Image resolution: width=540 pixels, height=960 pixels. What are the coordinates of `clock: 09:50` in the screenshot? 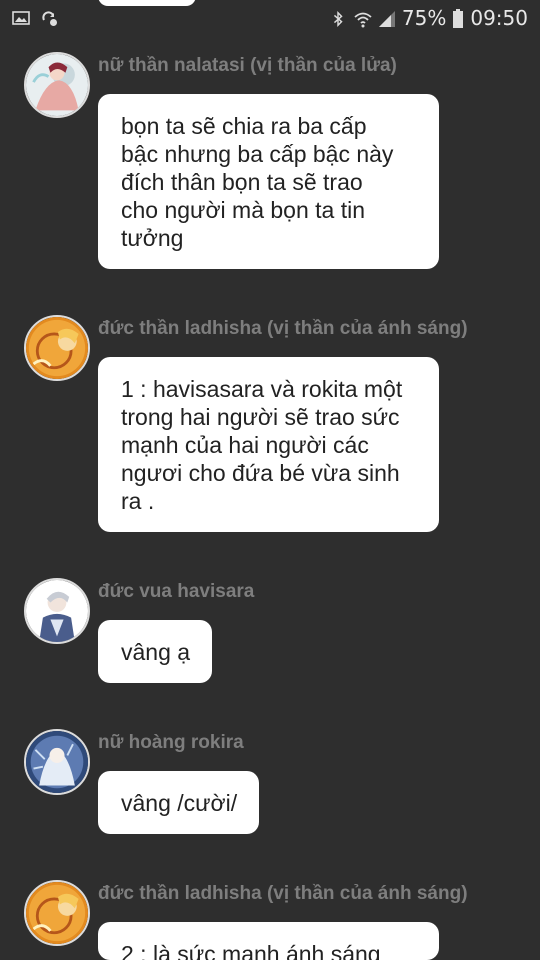 It's located at (499, 18).